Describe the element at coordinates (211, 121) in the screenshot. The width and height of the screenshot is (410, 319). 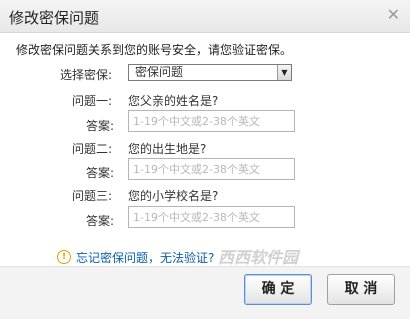
I see `answer-1-input` at that location.